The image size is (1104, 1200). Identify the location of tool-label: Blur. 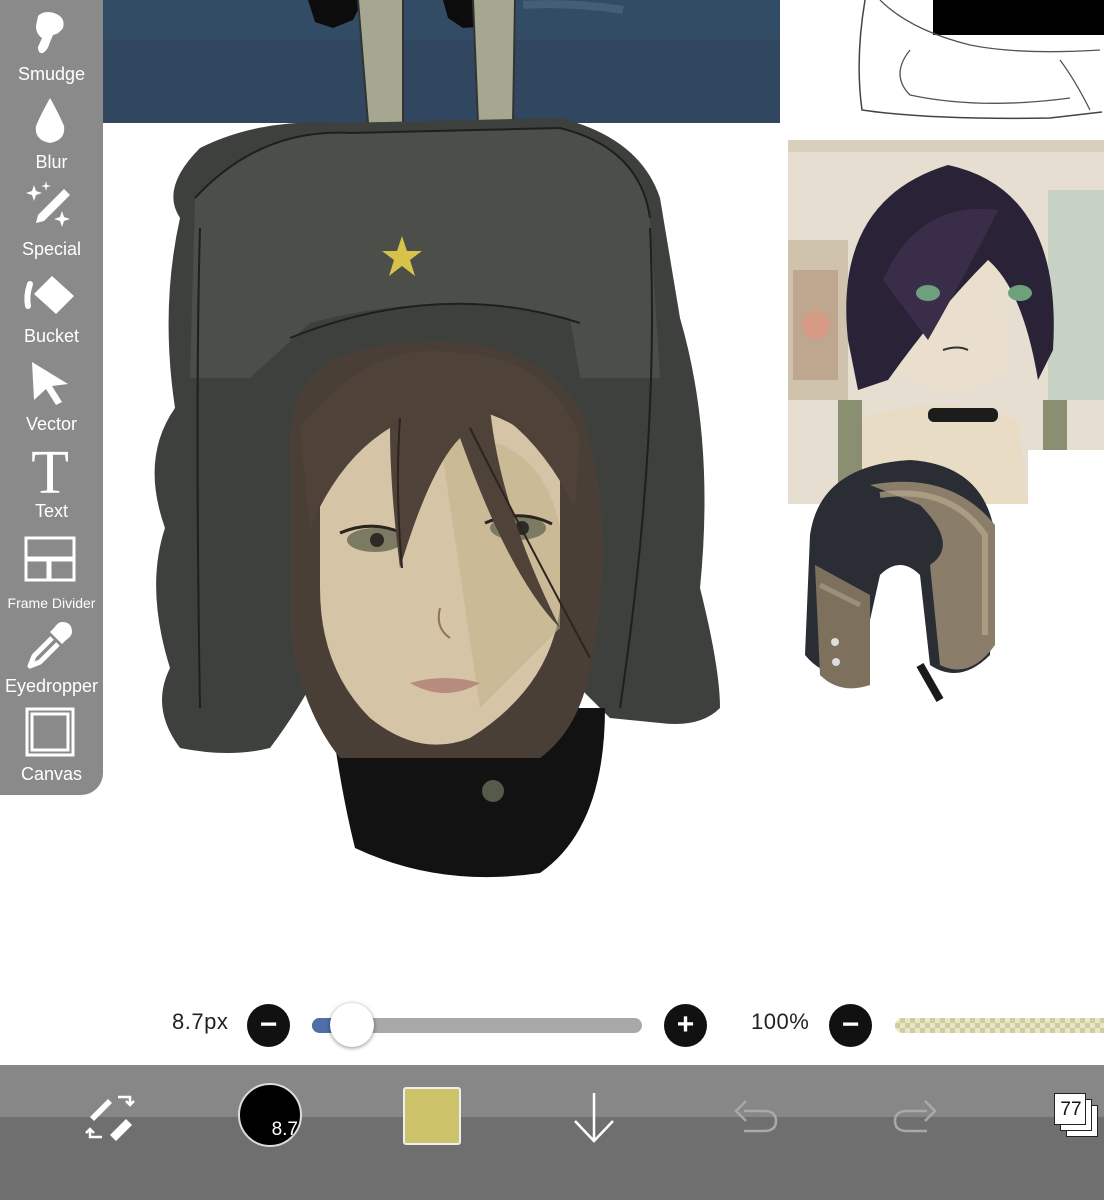
(51, 162).